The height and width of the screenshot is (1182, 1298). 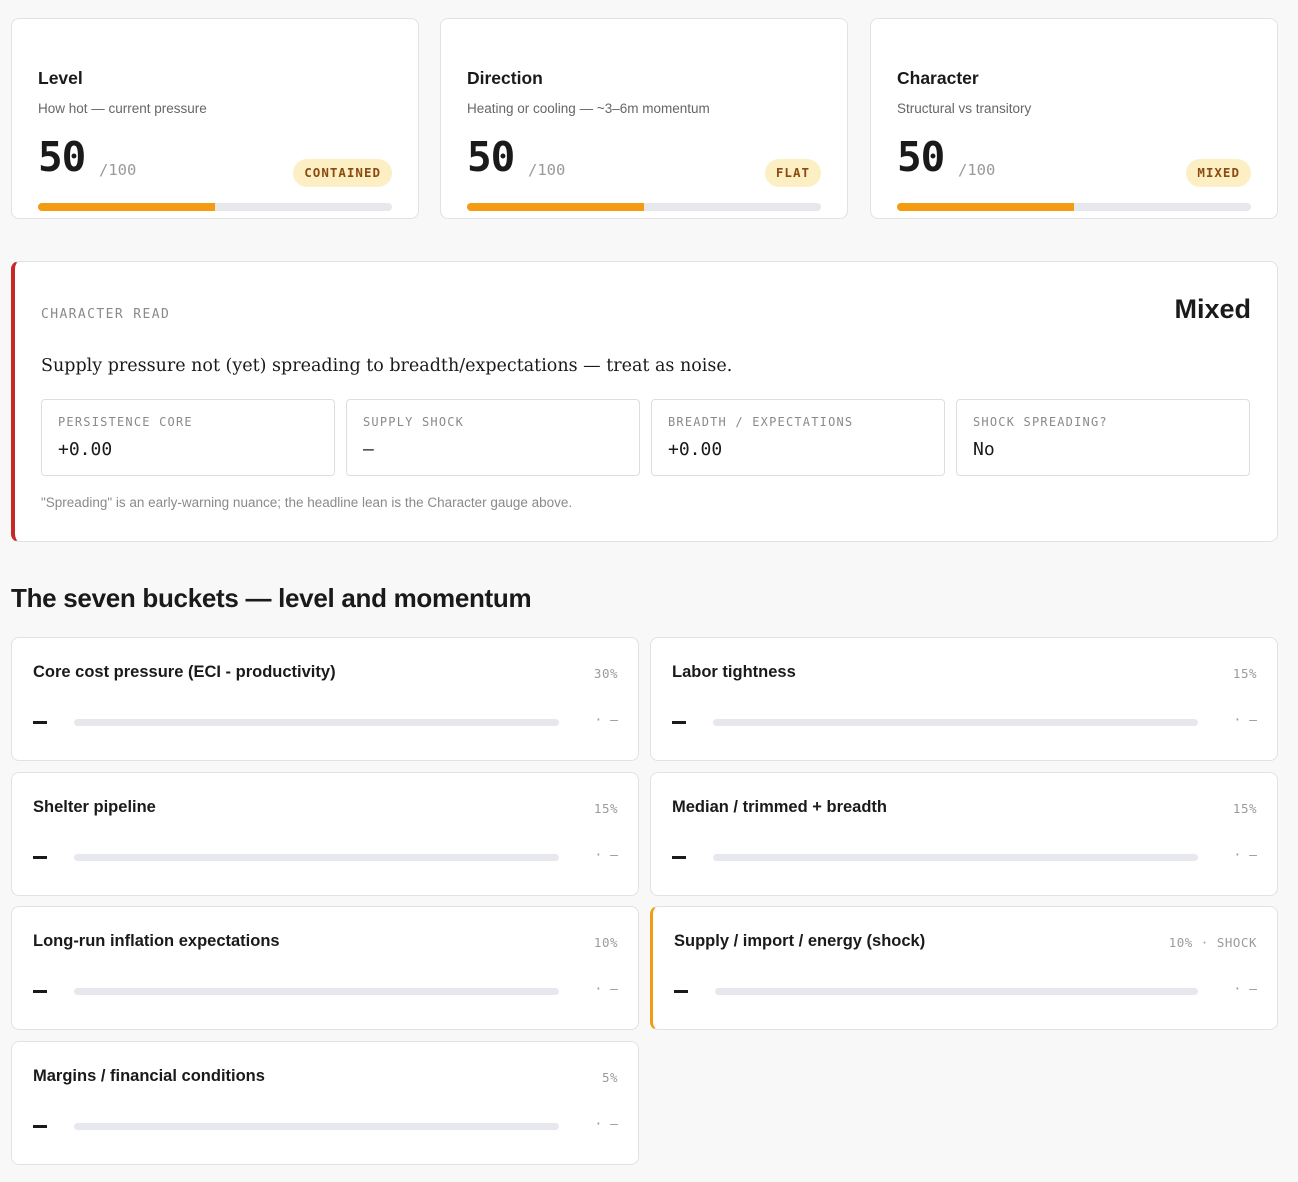 I want to click on stat-label: BREADTH / EXPECTATIONS, so click(x=761, y=422).